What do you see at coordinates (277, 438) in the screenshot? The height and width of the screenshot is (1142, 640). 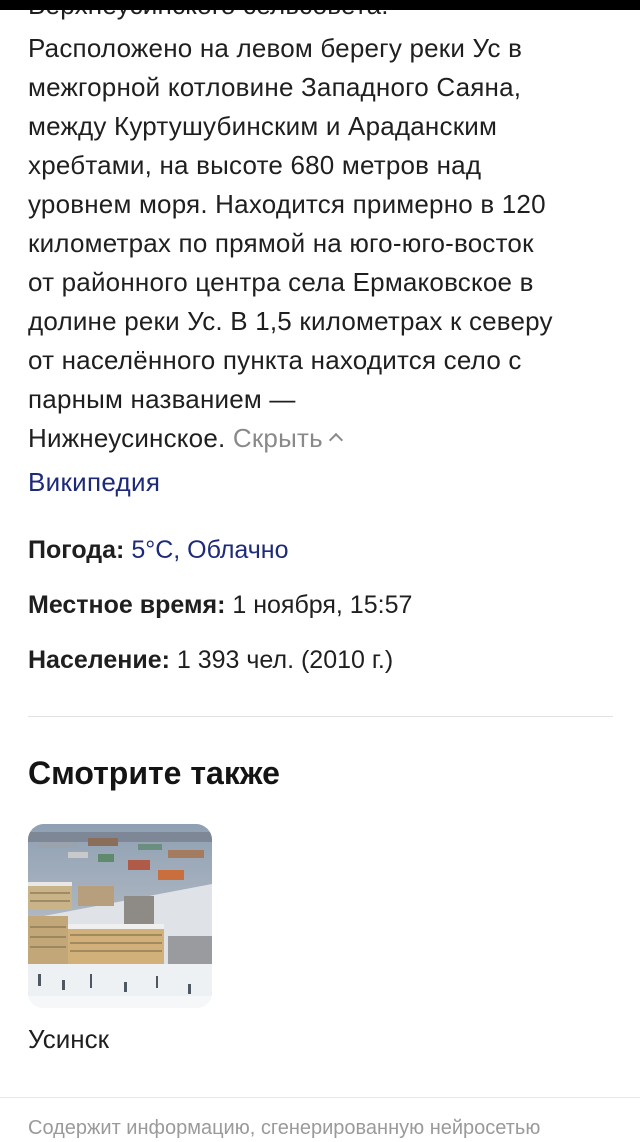 I see `hide-label: Скрыть` at bounding box center [277, 438].